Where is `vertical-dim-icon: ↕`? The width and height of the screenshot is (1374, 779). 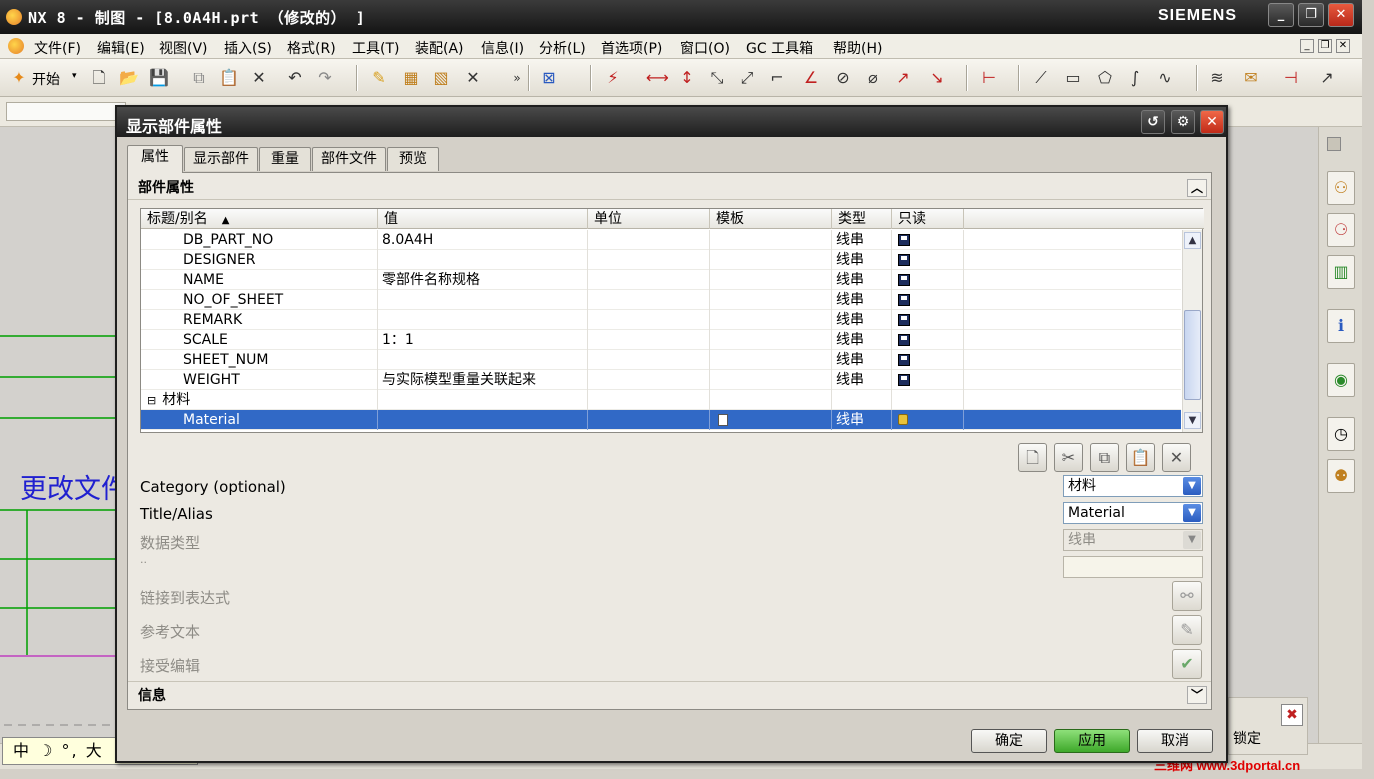 vertical-dim-icon: ↕ is located at coordinates (687, 78).